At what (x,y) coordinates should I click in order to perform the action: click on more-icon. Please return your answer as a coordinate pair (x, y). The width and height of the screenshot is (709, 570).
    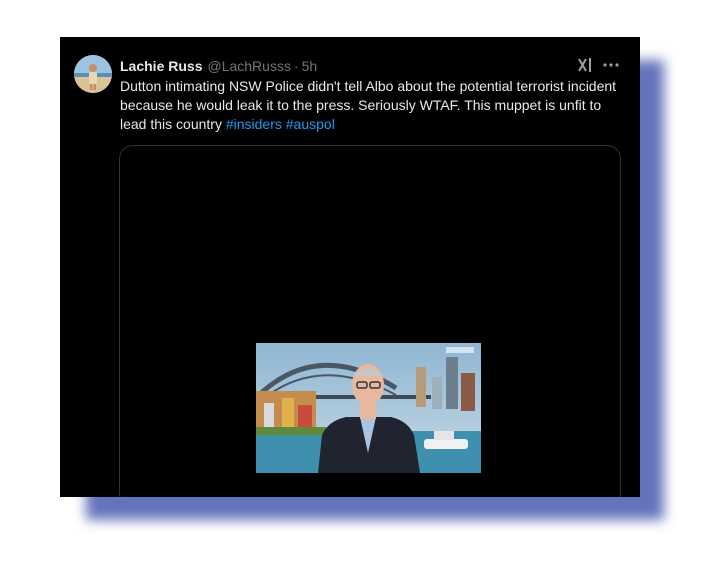
    Looking at the image, I should click on (611, 65).